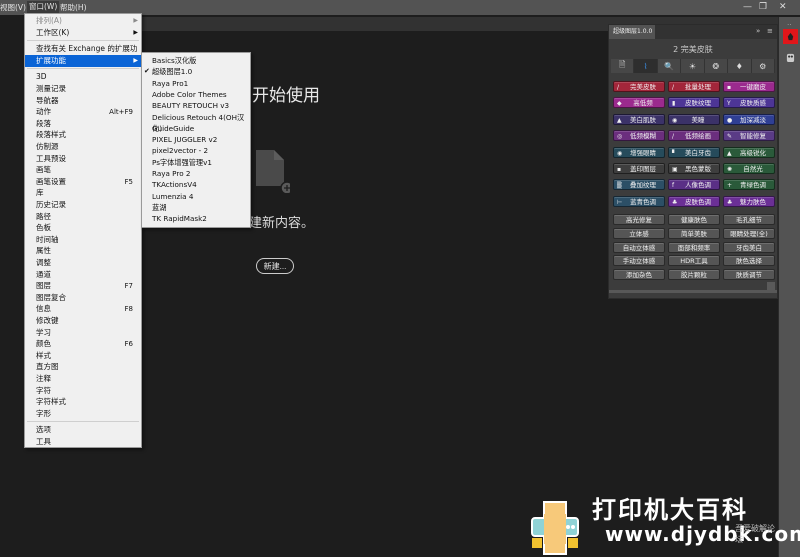 This screenshot has width=800, height=557. Describe the element at coordinates (639, 168) in the screenshot. I see `effect-button: ▪ 盖印图层` at that location.